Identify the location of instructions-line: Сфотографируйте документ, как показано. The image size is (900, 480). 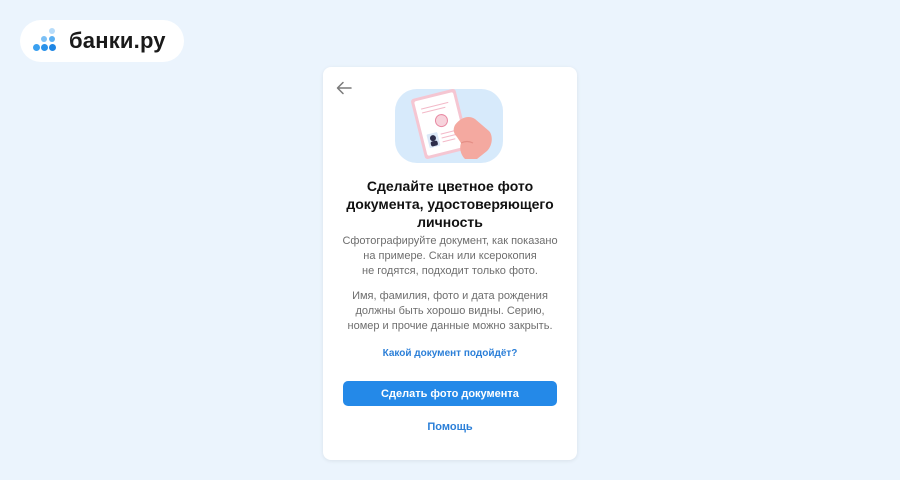
(450, 241).